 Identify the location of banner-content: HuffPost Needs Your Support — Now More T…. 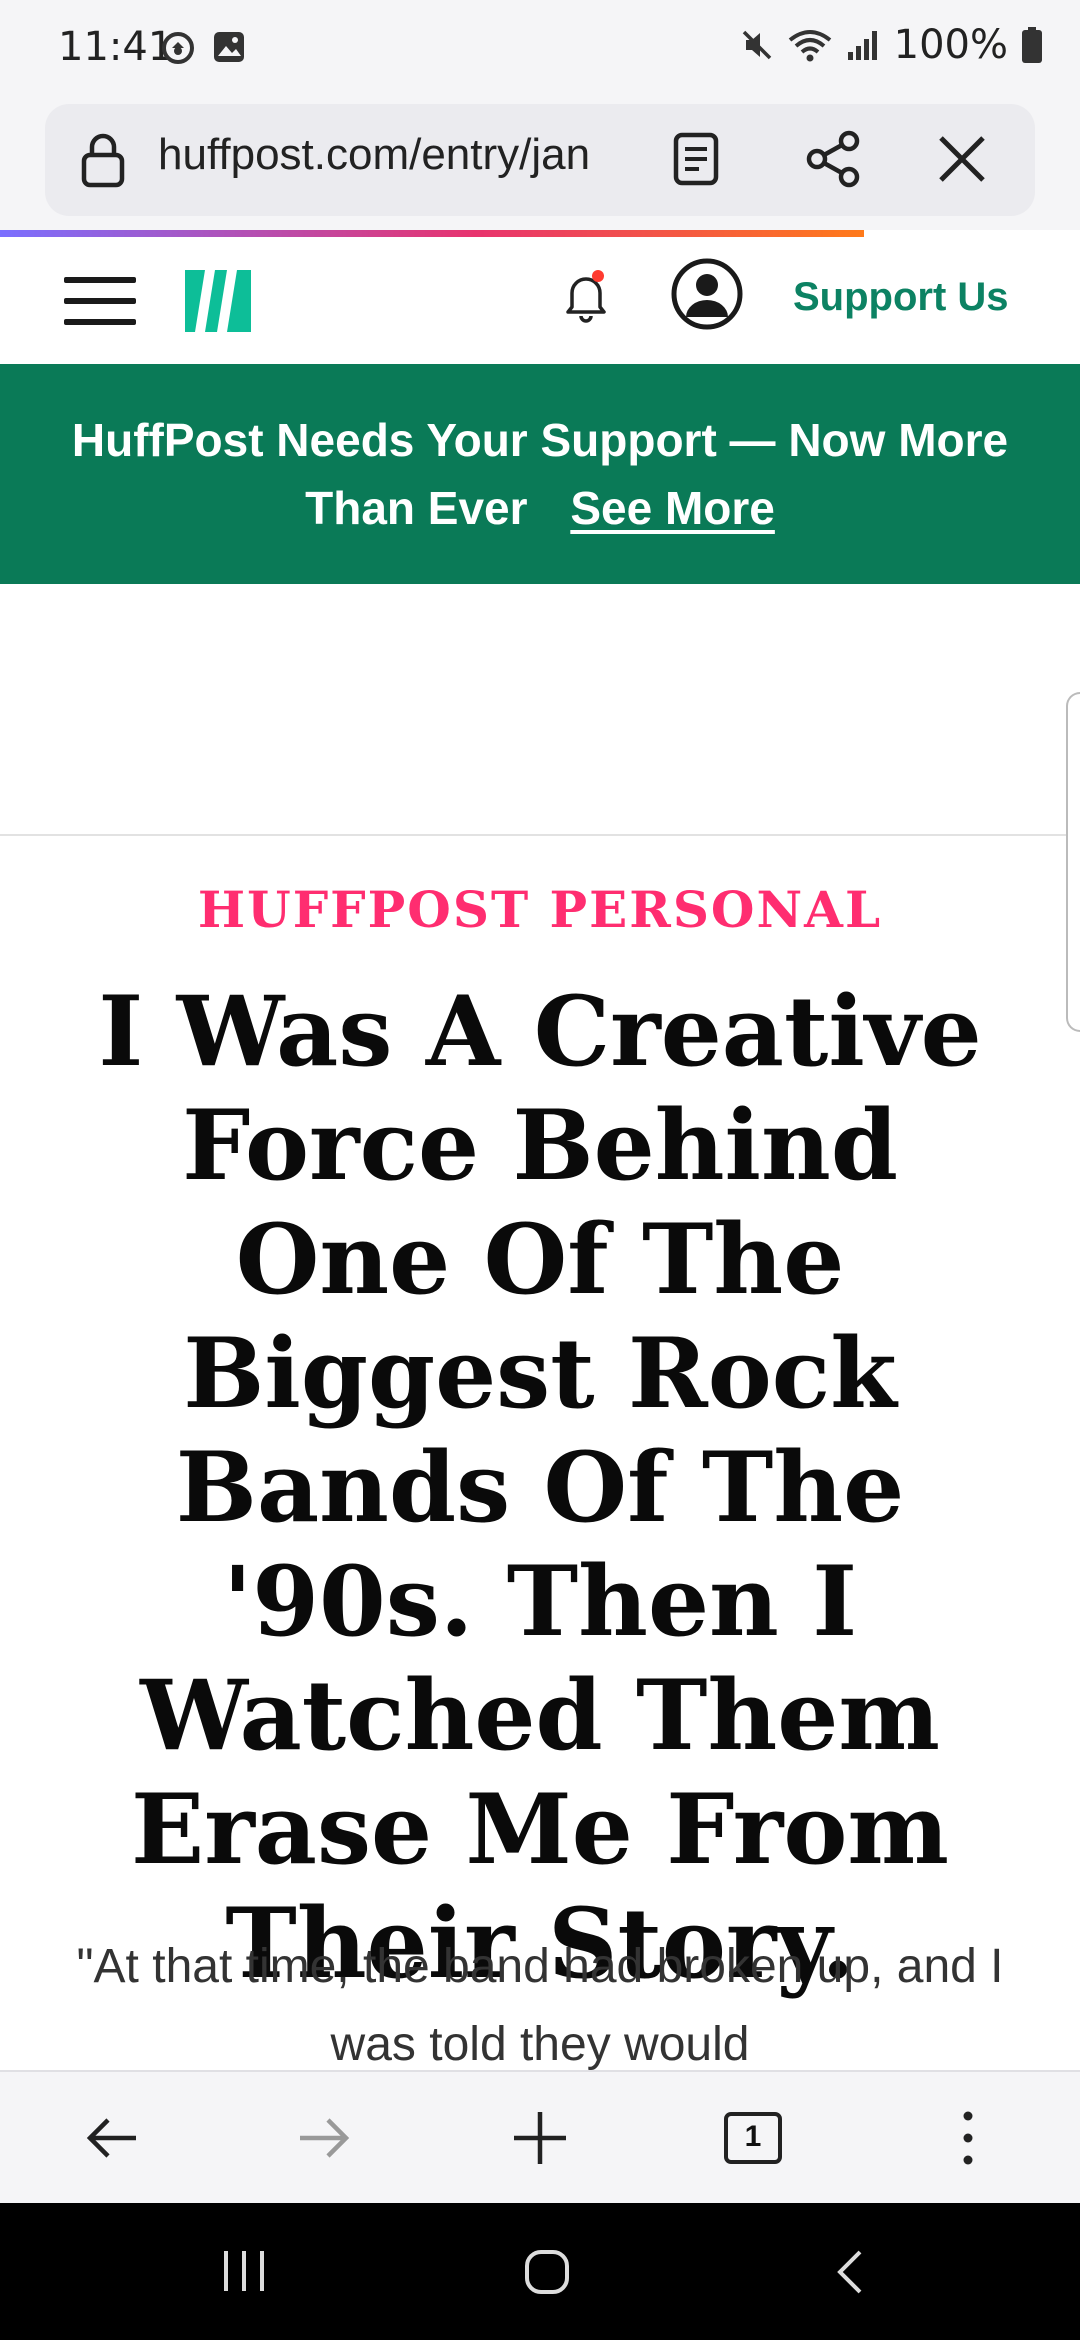
(540, 474).